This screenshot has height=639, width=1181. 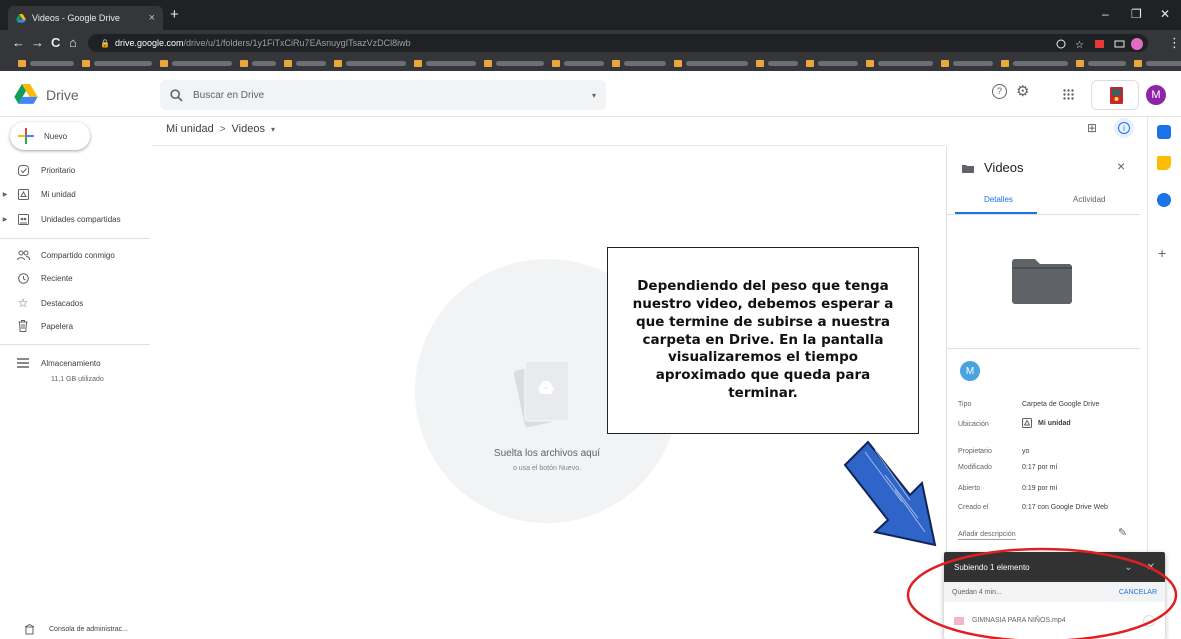 I want to click on tab-activity: Actividad, so click(x=1089, y=199).